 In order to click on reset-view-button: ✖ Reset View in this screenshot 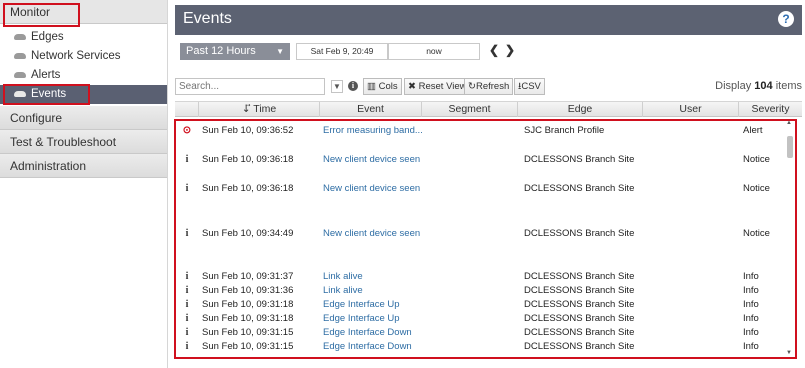, I will do `click(437, 86)`.